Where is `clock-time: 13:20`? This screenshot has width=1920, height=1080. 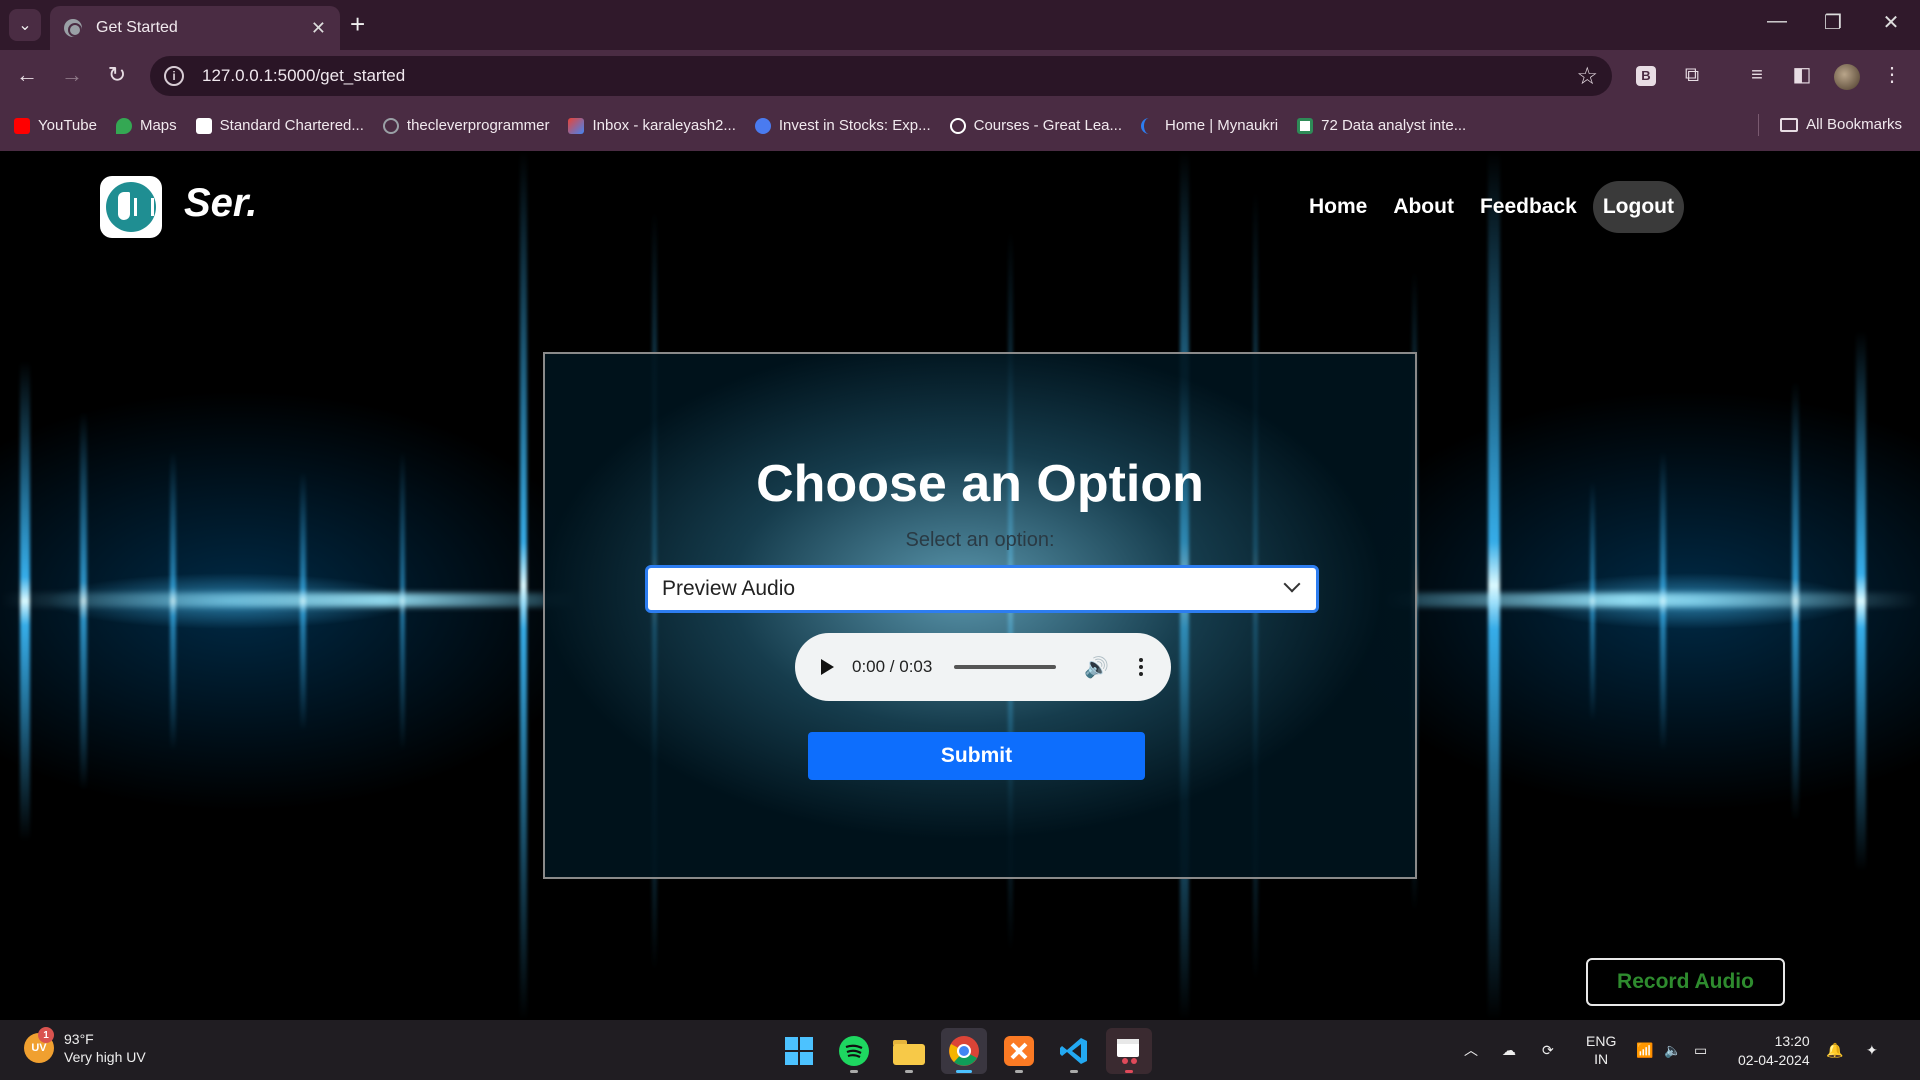
clock-time: 13:20 is located at coordinates (1792, 1041).